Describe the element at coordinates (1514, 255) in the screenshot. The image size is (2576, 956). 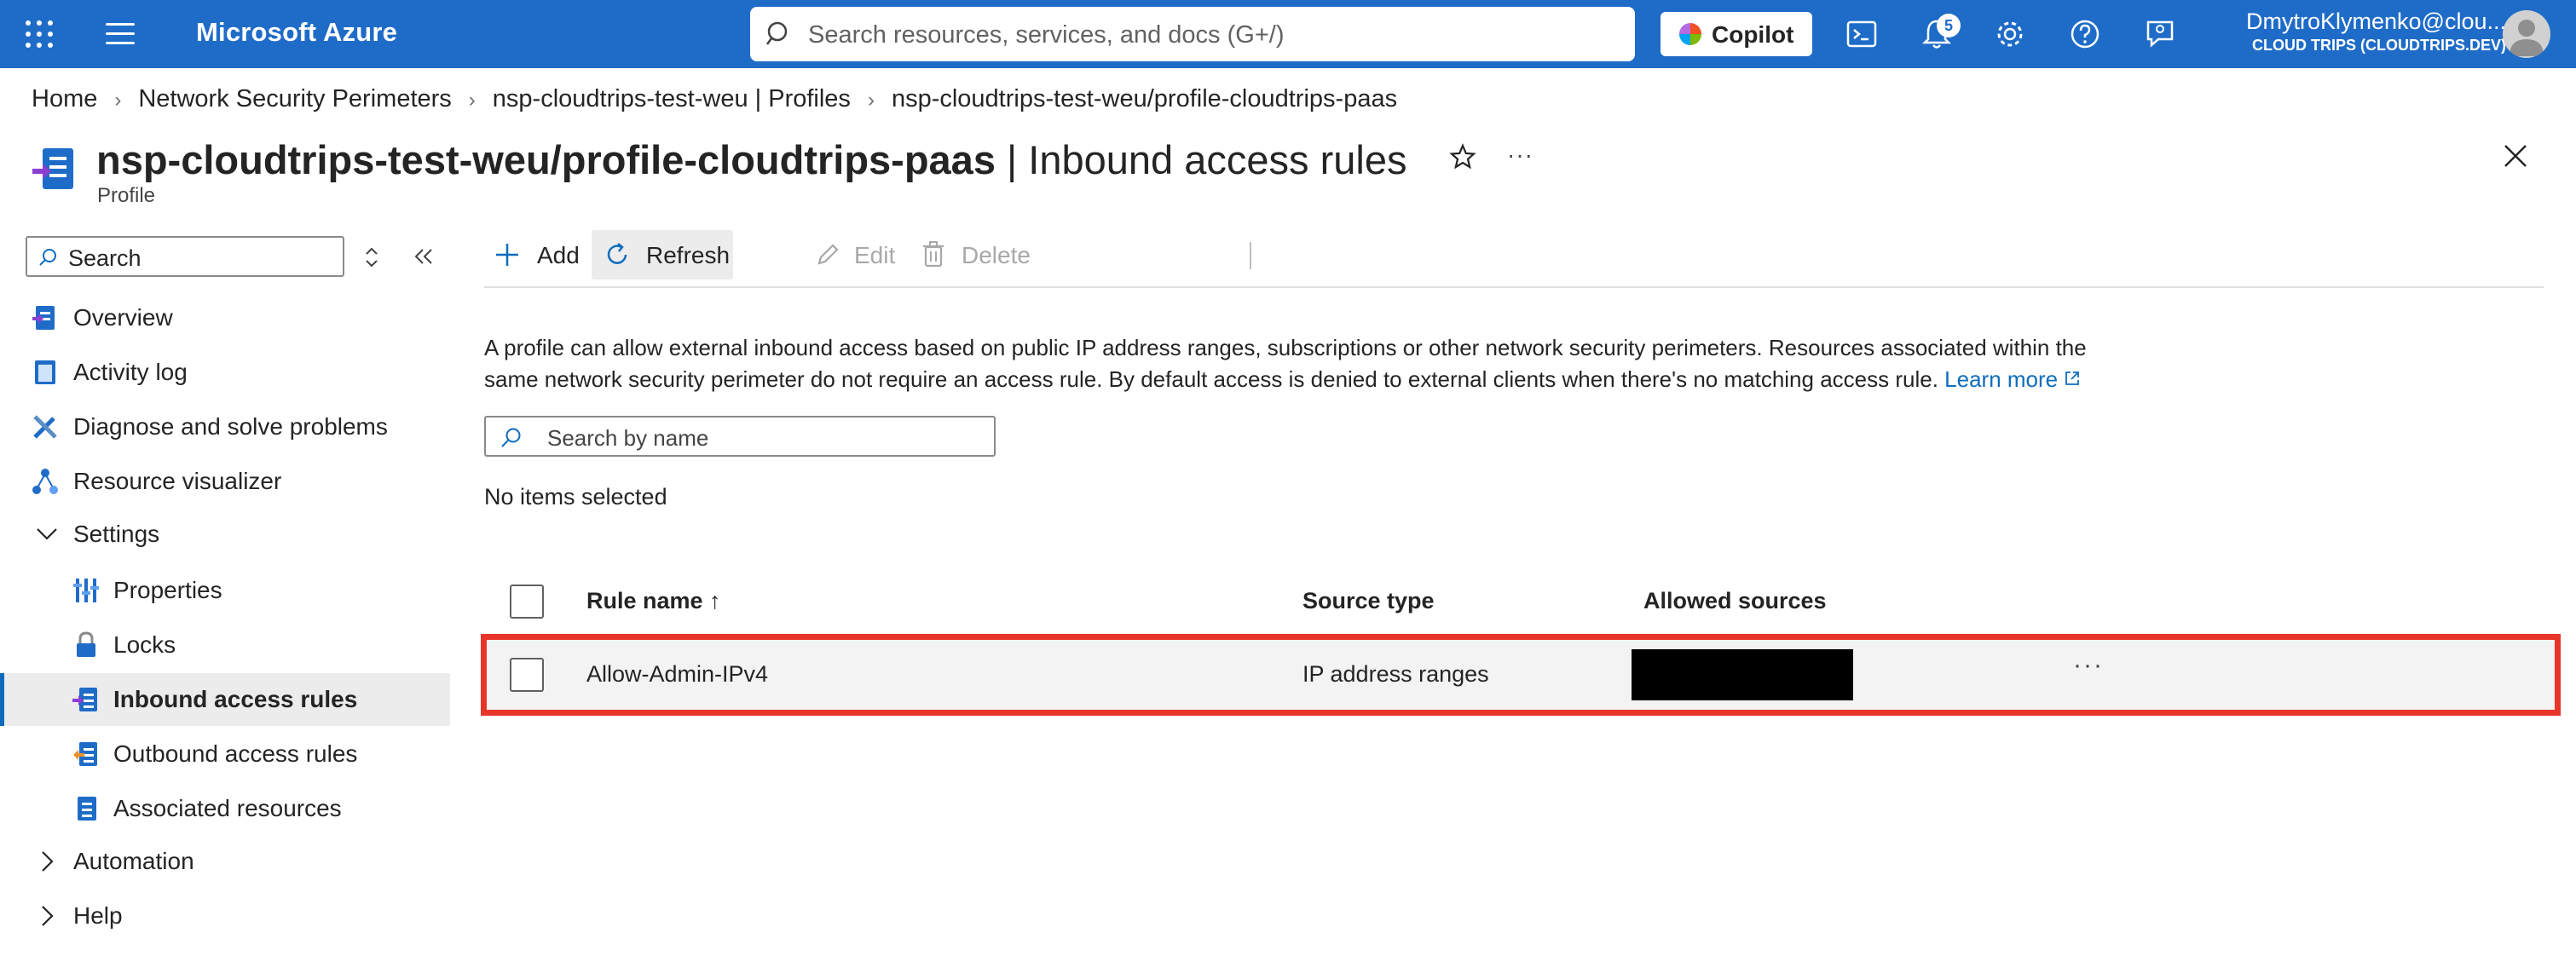
I see `command-bar: Add Refresh Edit Delete` at that location.